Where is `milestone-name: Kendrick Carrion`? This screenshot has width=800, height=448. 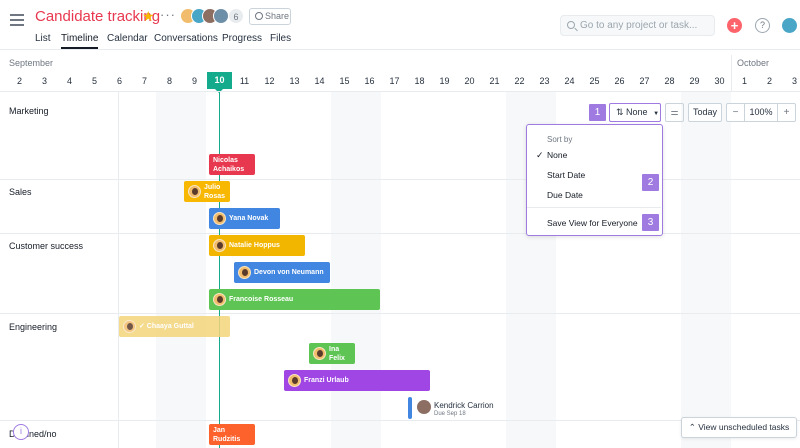
milestone-name: Kendrick Carrion is located at coordinates (464, 405).